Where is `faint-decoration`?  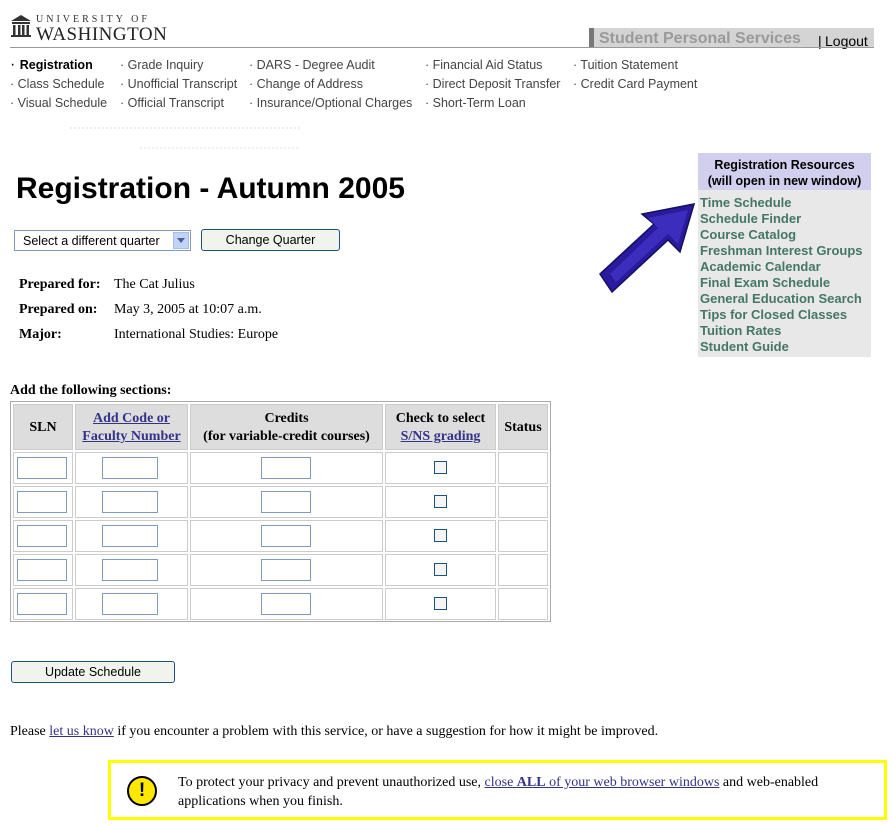 faint-decoration is located at coordinates (185, 138).